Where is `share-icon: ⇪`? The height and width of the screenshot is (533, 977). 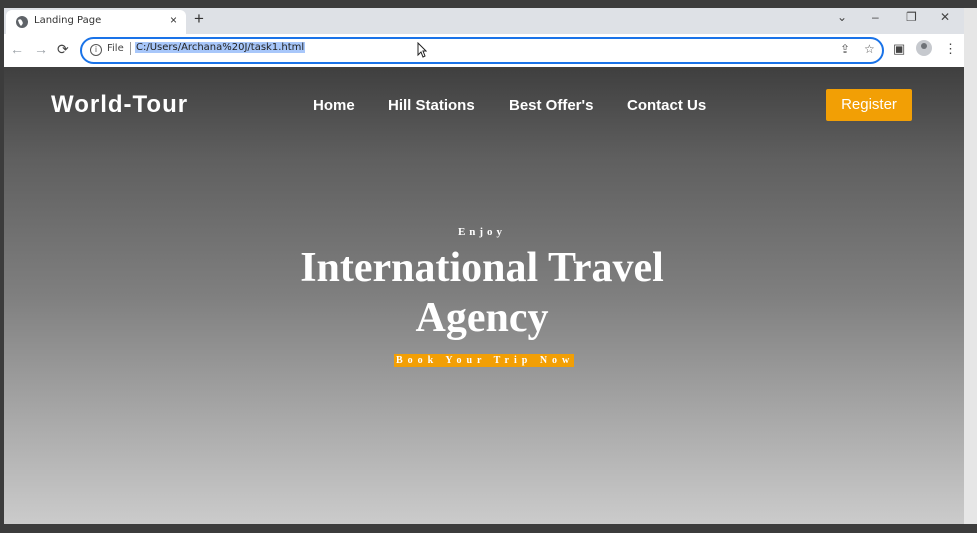
share-icon: ⇪ is located at coordinates (845, 49).